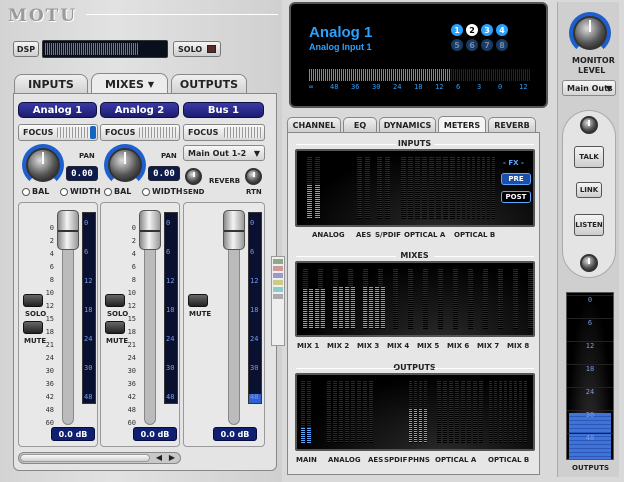 The image size is (624, 482). What do you see at coordinates (133, 241) in the screenshot?
I see `fader-tick: 2` at bounding box center [133, 241].